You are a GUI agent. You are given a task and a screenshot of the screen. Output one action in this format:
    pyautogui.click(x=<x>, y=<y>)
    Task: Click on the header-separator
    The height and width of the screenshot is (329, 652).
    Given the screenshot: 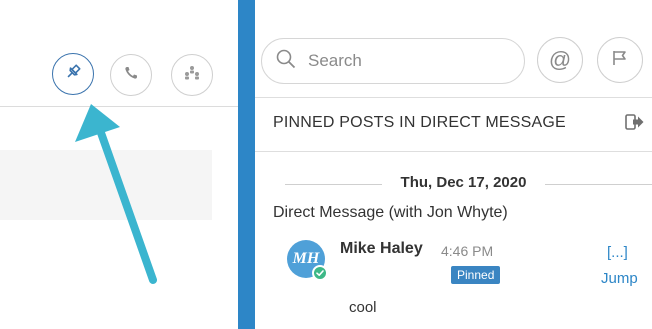 What is the action you would take?
    pyautogui.click(x=453, y=97)
    